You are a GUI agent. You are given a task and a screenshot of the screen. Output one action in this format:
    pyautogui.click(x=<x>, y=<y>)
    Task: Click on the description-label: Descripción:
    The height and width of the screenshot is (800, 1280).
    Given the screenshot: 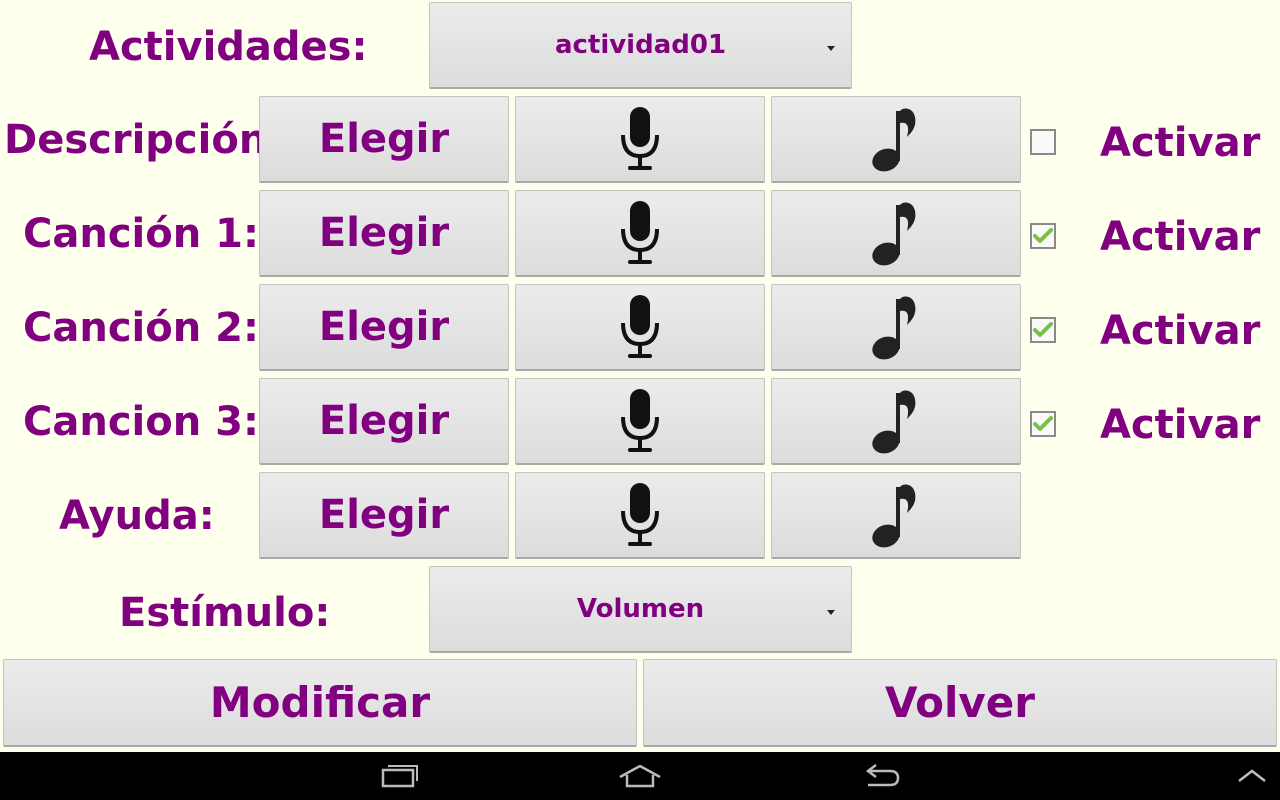 What is the action you would take?
    pyautogui.click(x=144, y=139)
    